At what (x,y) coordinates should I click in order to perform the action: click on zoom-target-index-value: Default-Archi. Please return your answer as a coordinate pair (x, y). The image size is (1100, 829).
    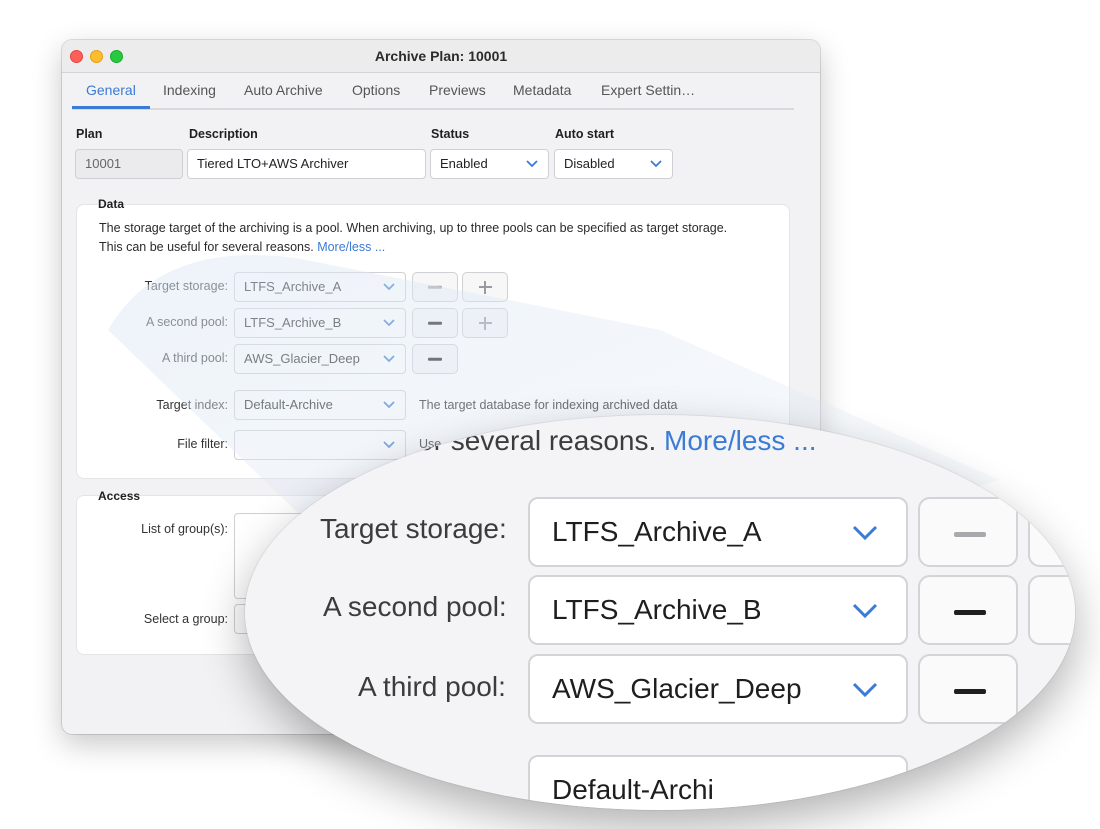
    Looking at the image, I should click on (633, 789).